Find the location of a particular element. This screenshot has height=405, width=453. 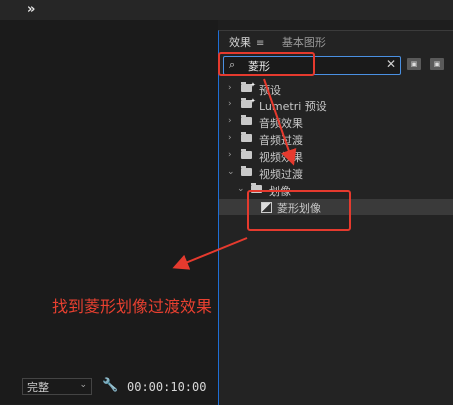

annotation-caption: 找到菱形划像过渡效果 is located at coordinates (132, 306).